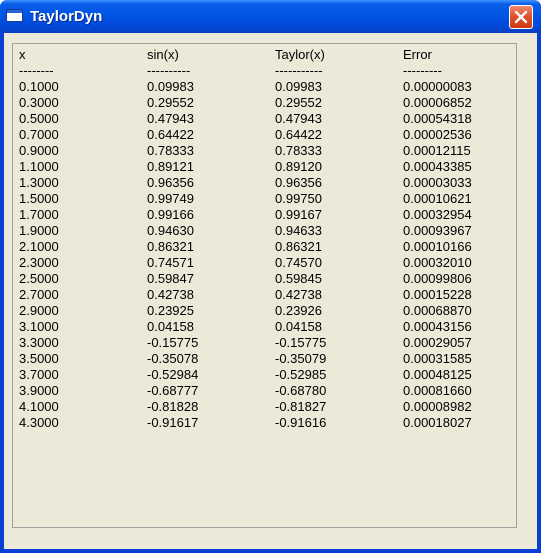 The height and width of the screenshot is (553, 541). I want to click on data-cell-0: 3.3000, so click(39, 342).